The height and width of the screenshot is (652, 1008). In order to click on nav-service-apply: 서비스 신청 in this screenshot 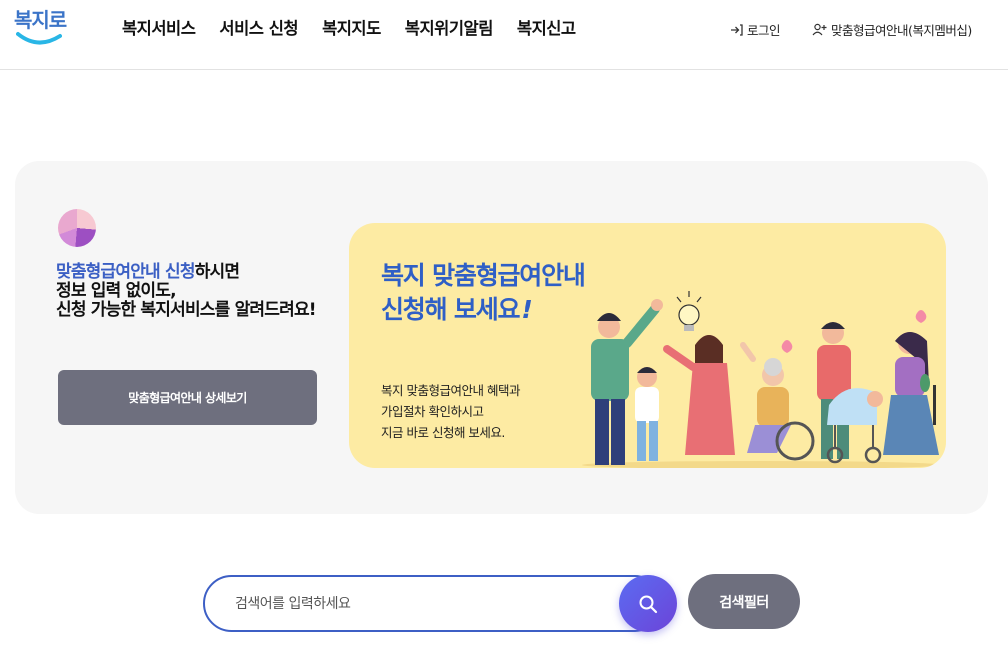, I will do `click(258, 27)`.